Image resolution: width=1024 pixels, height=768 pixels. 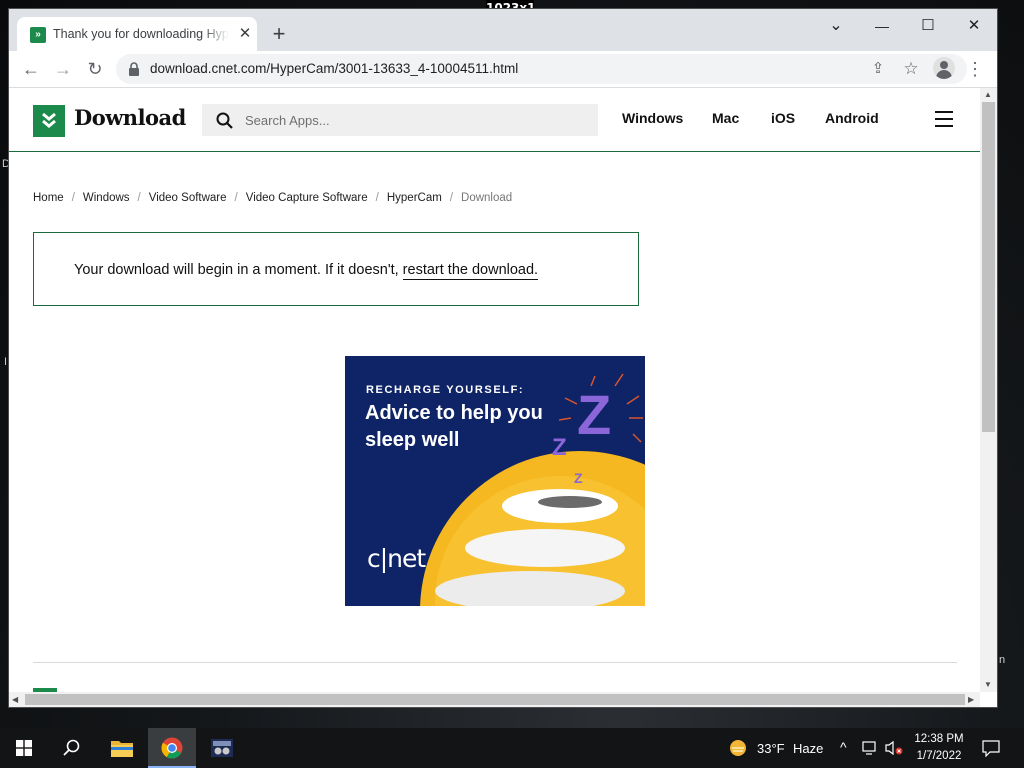 I want to click on ad-eyebrow: RECHARGE YOURSELF:, so click(x=445, y=390).